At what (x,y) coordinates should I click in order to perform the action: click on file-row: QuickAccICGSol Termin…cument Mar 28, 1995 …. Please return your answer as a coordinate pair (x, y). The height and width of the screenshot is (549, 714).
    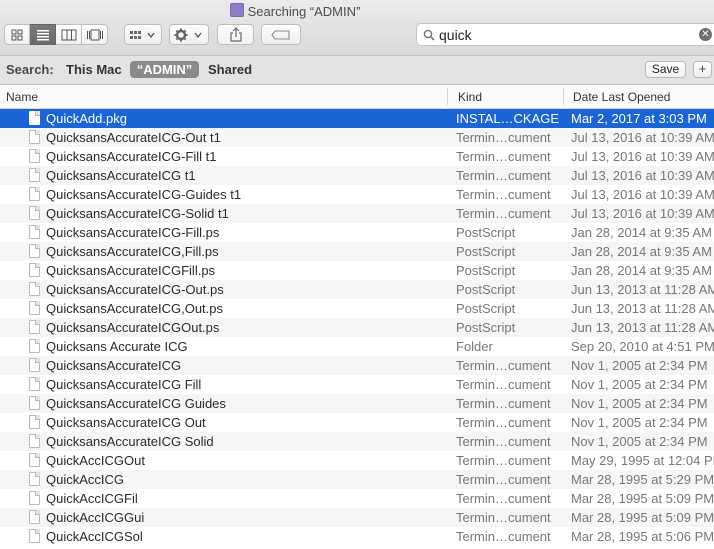
    Looking at the image, I should click on (357, 536).